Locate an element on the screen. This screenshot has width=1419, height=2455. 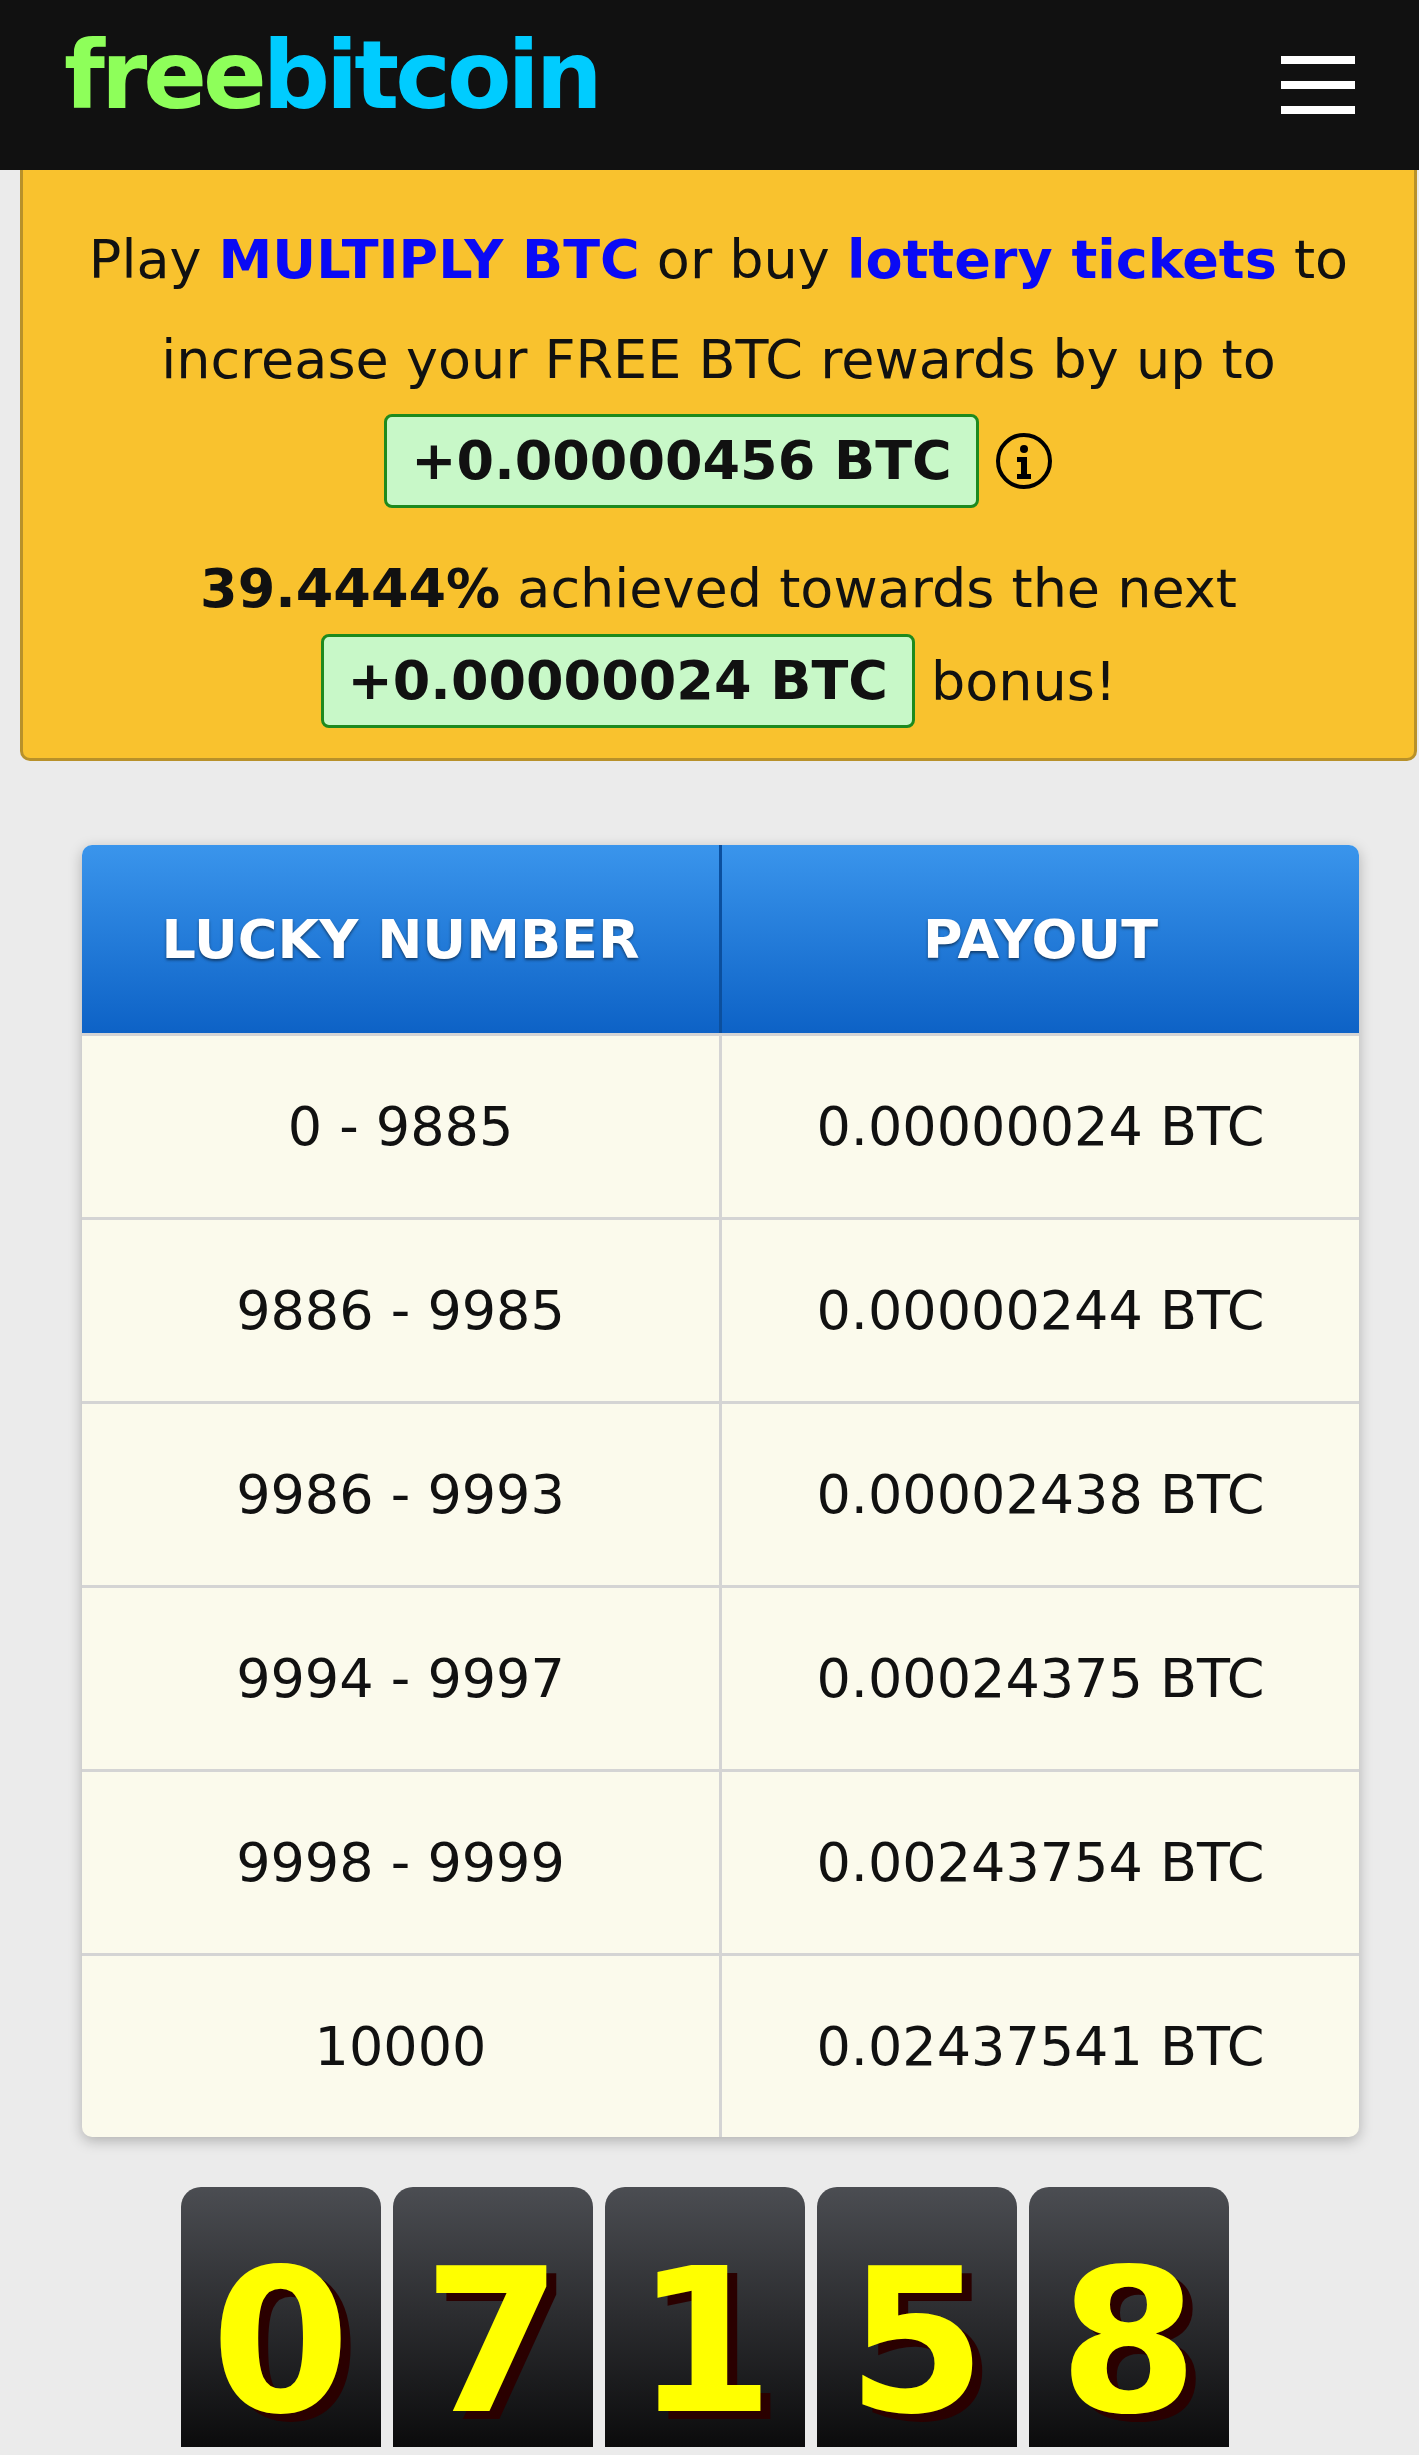
next-bonus-amount: +0.00000024 BTC is located at coordinates (617, 681).